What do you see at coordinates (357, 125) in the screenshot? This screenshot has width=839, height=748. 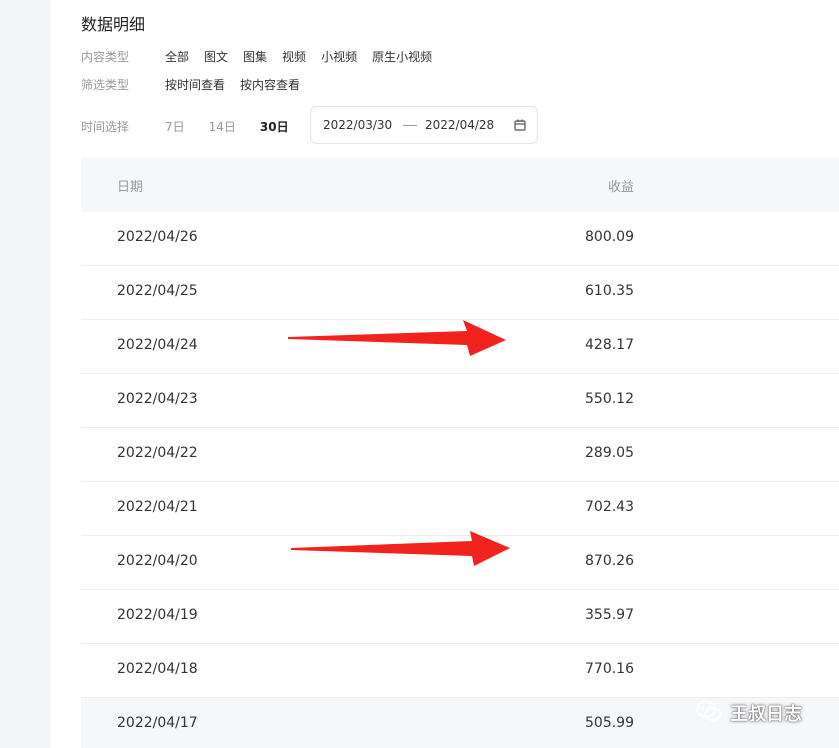 I see `date-range-start: 2022/03/30` at bounding box center [357, 125].